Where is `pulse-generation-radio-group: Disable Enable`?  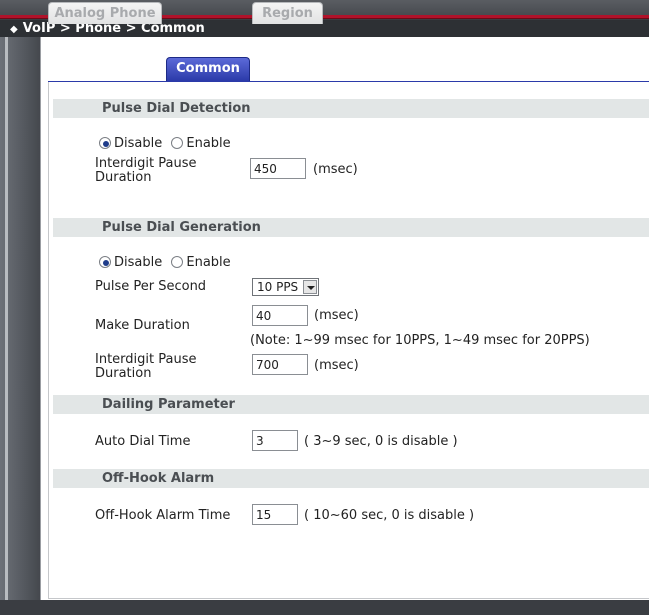
pulse-generation-radio-group: Disable Enable is located at coordinates (165, 263).